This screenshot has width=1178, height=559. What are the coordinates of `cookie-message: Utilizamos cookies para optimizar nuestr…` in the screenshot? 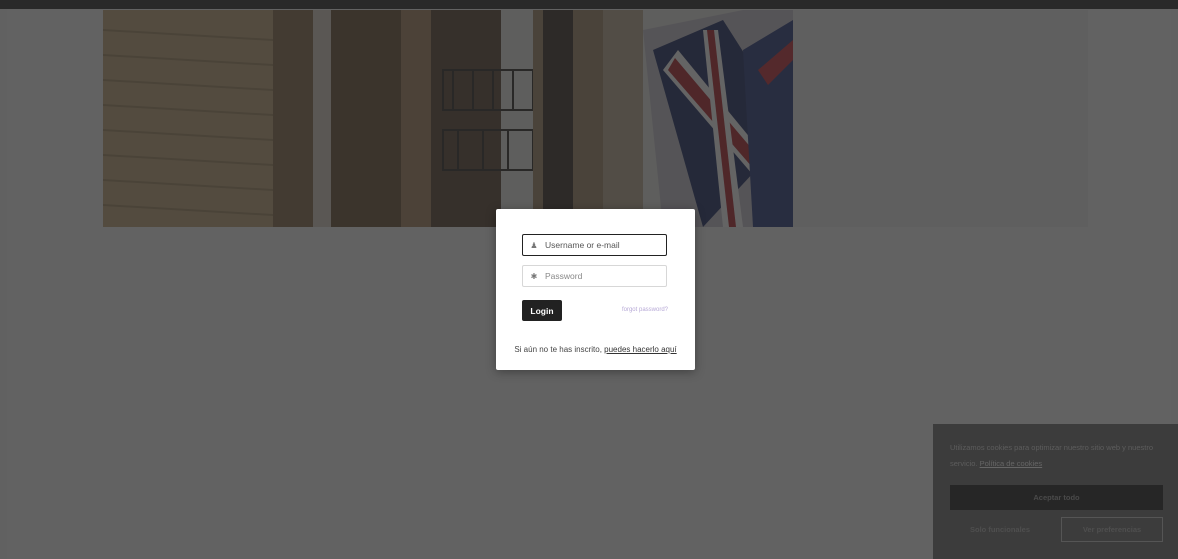 It's located at (1057, 456).